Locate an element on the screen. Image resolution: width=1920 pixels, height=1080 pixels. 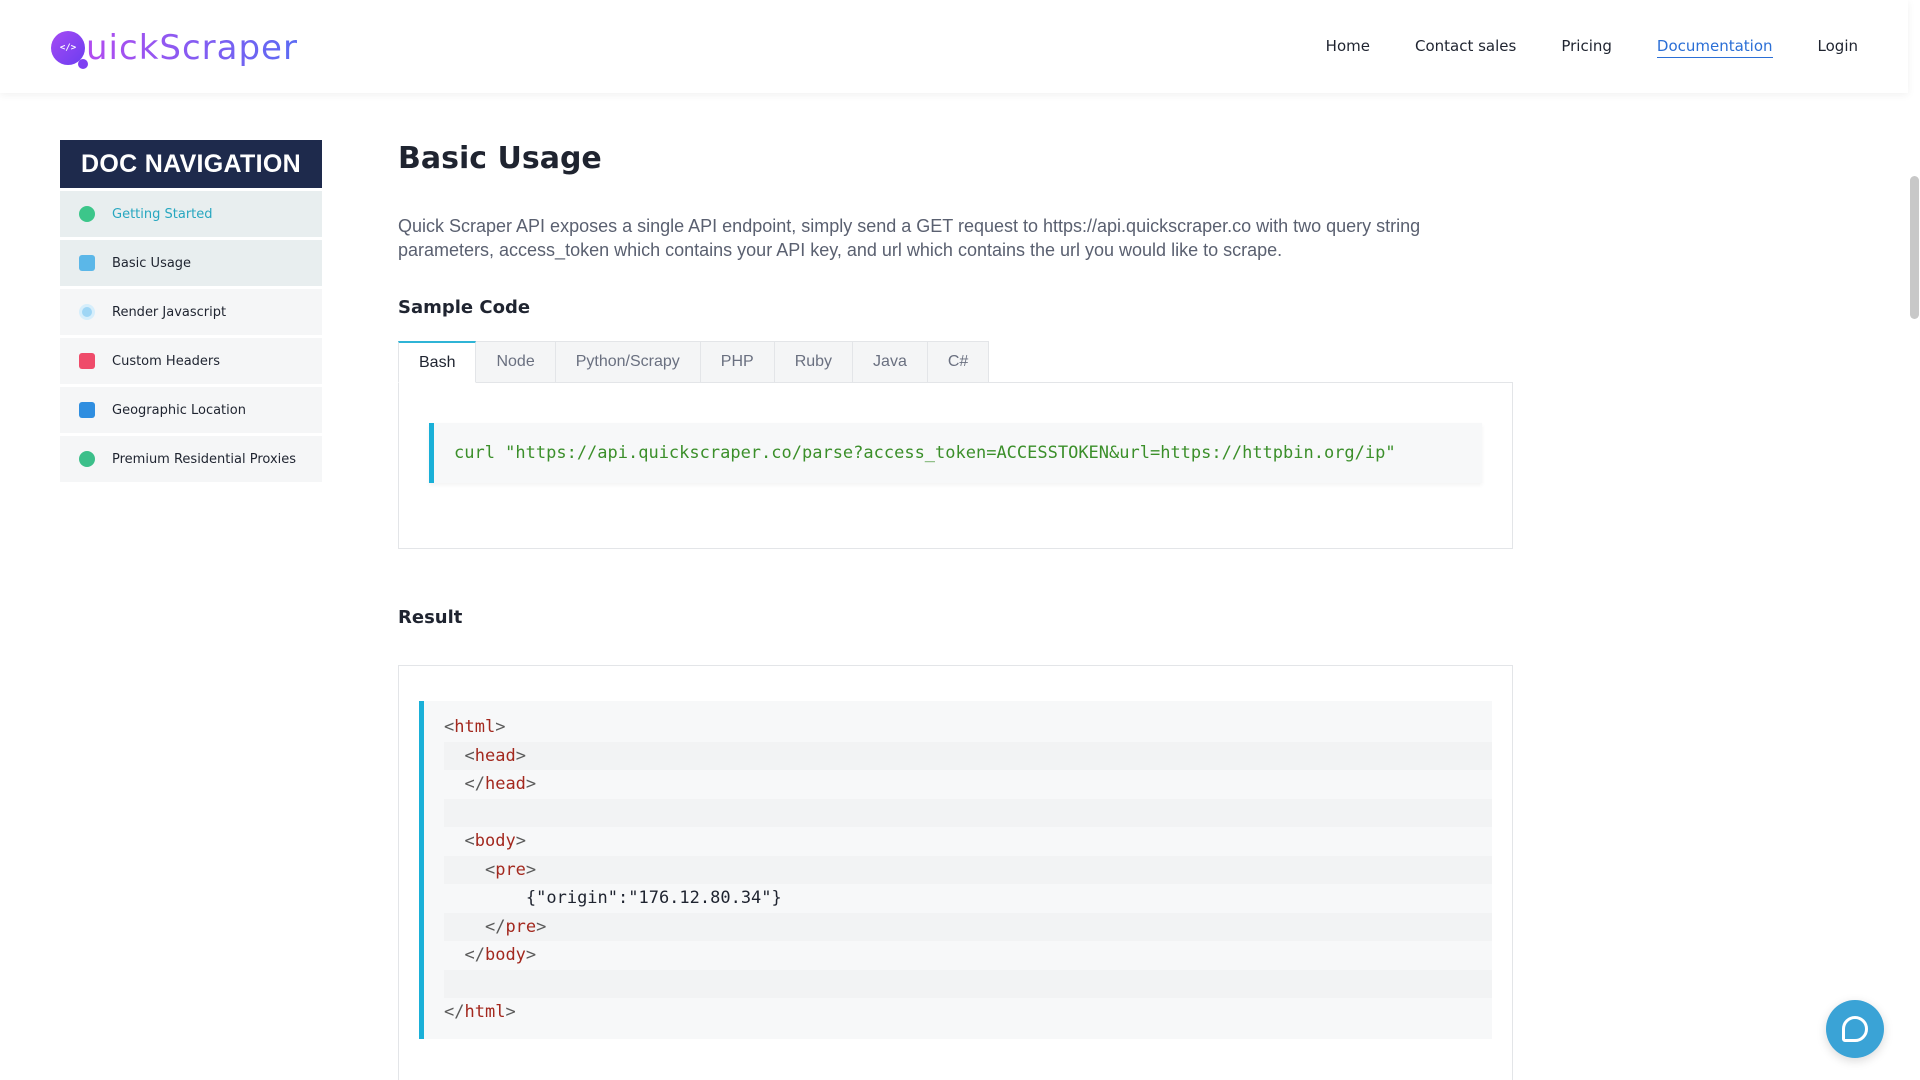
logo: </> uickScraper is located at coordinates (174, 48).